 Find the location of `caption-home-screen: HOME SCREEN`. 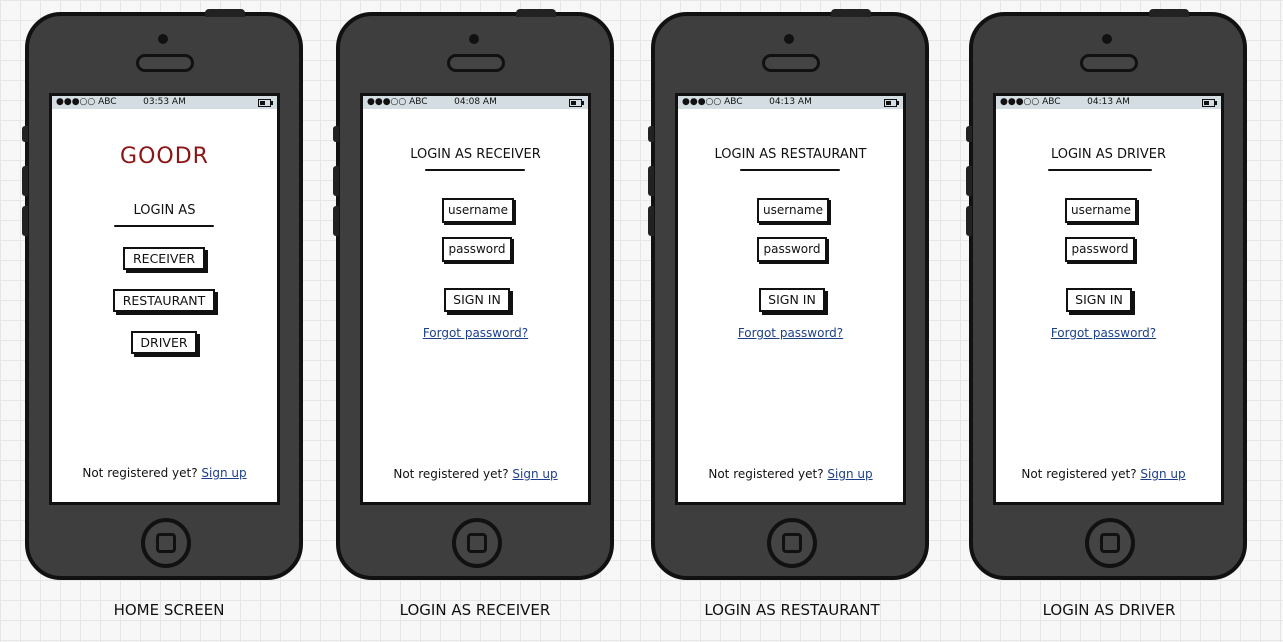

caption-home-screen: HOME SCREEN is located at coordinates (169, 610).